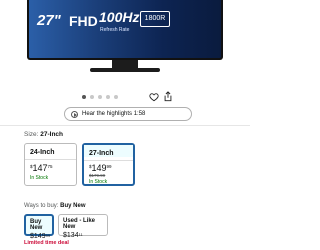  I want to click on size-option-name: 24-Inch, so click(42, 152).